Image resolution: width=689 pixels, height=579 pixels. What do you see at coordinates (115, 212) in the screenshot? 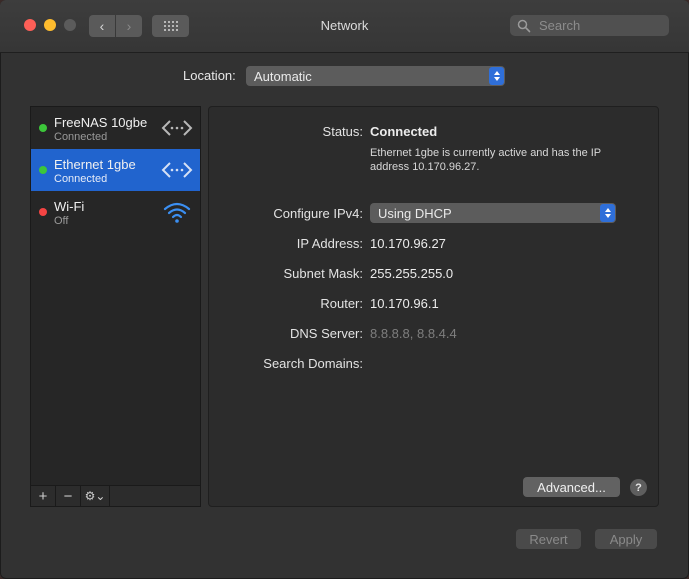
I see `service-item-wifi: Wi-Fi Off` at bounding box center [115, 212].